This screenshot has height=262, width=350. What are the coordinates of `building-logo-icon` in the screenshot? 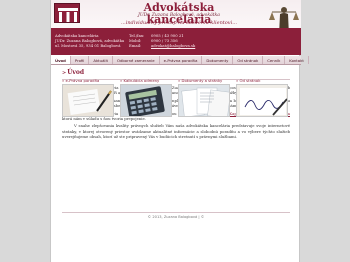 It's located at (68, 15).